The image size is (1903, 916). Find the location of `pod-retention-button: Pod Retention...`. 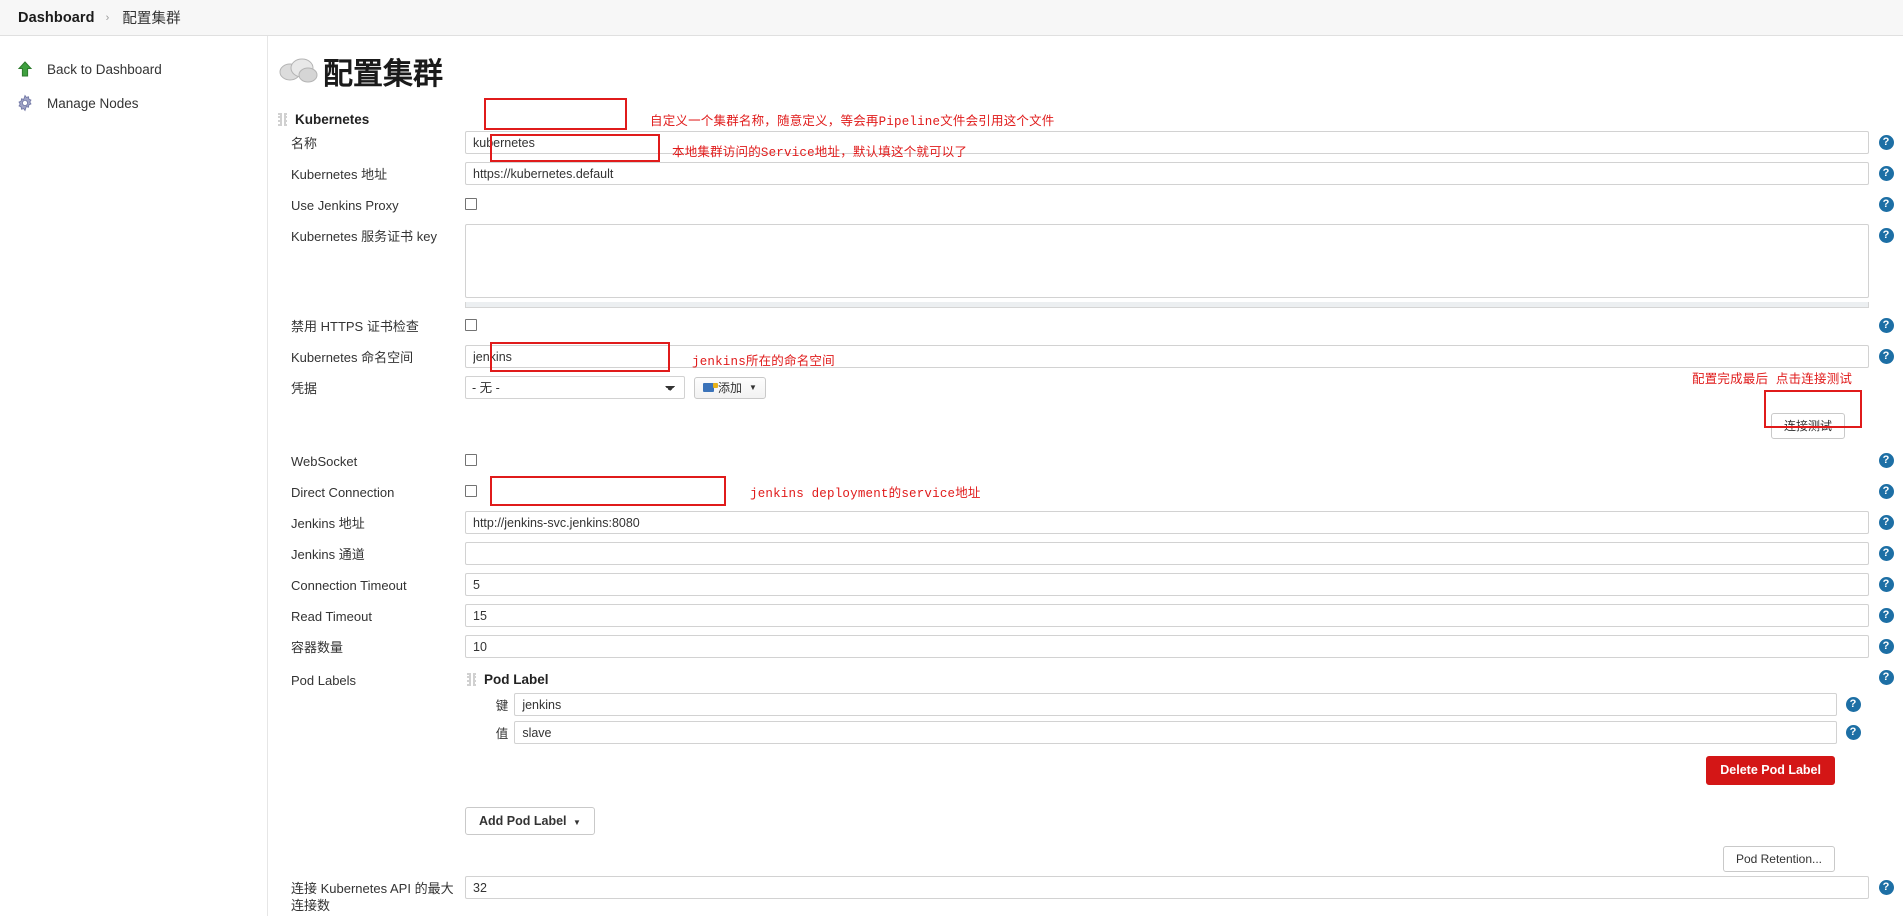

pod-retention-button: Pod Retention... is located at coordinates (1778, 859).